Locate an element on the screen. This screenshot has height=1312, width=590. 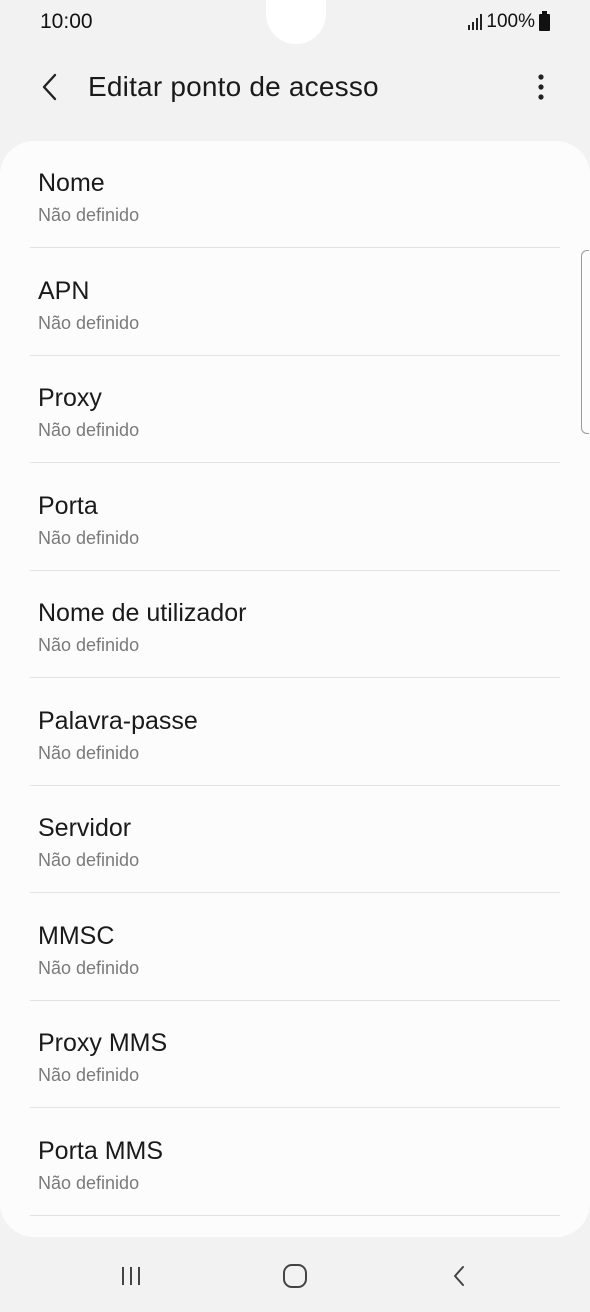
setting-title: Nome de utilizador is located at coordinates (142, 613).